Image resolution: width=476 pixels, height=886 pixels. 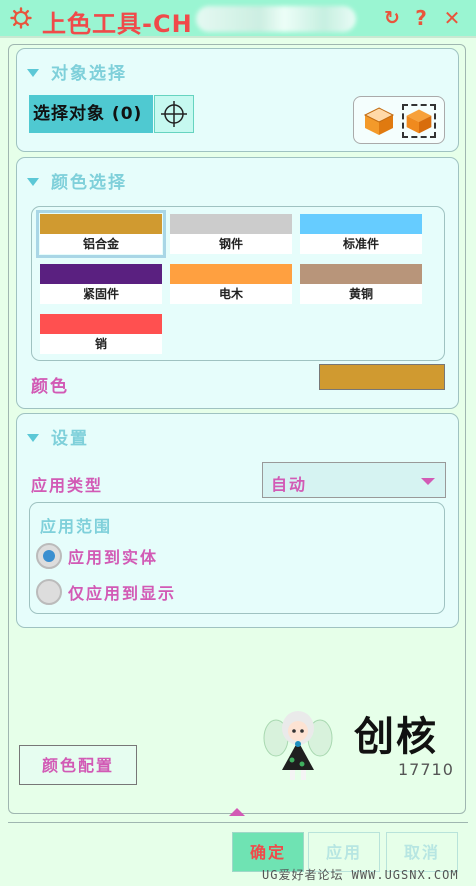 What do you see at coordinates (67, 485) in the screenshot?
I see `apply-type-label: 应用类型` at bounding box center [67, 485].